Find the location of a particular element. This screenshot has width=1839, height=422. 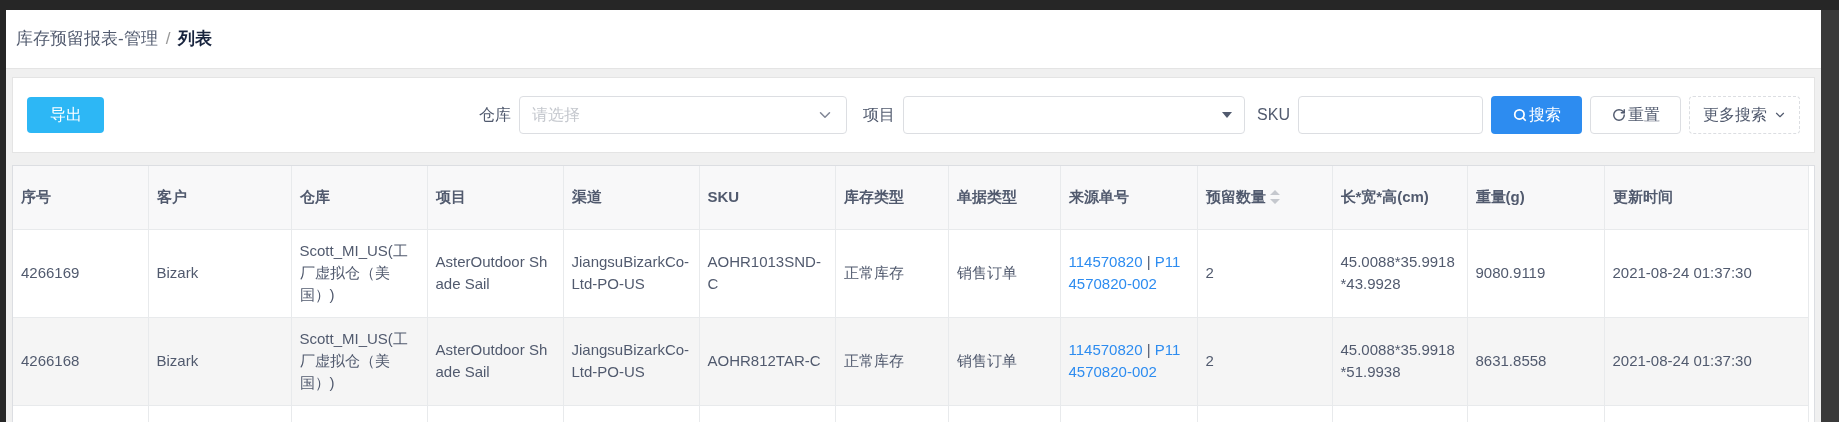

filter-label: 项目 is located at coordinates (879, 115).